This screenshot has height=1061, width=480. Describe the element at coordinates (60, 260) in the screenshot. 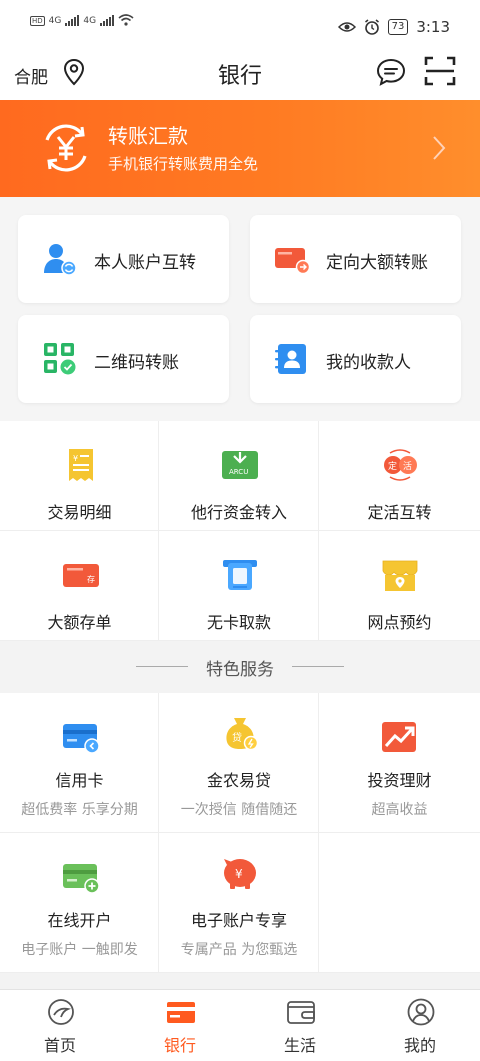

I see `person-transfer-icon` at that location.